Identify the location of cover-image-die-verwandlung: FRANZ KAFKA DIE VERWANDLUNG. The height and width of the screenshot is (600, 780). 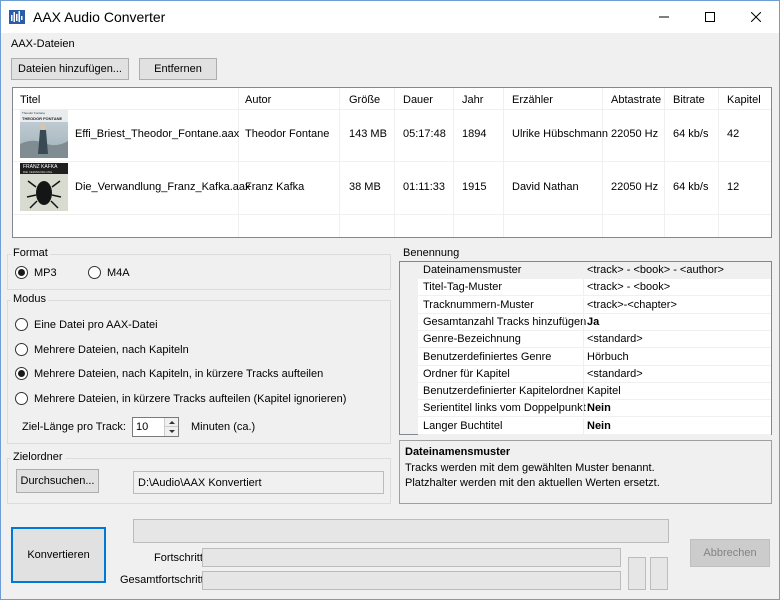
(44, 187).